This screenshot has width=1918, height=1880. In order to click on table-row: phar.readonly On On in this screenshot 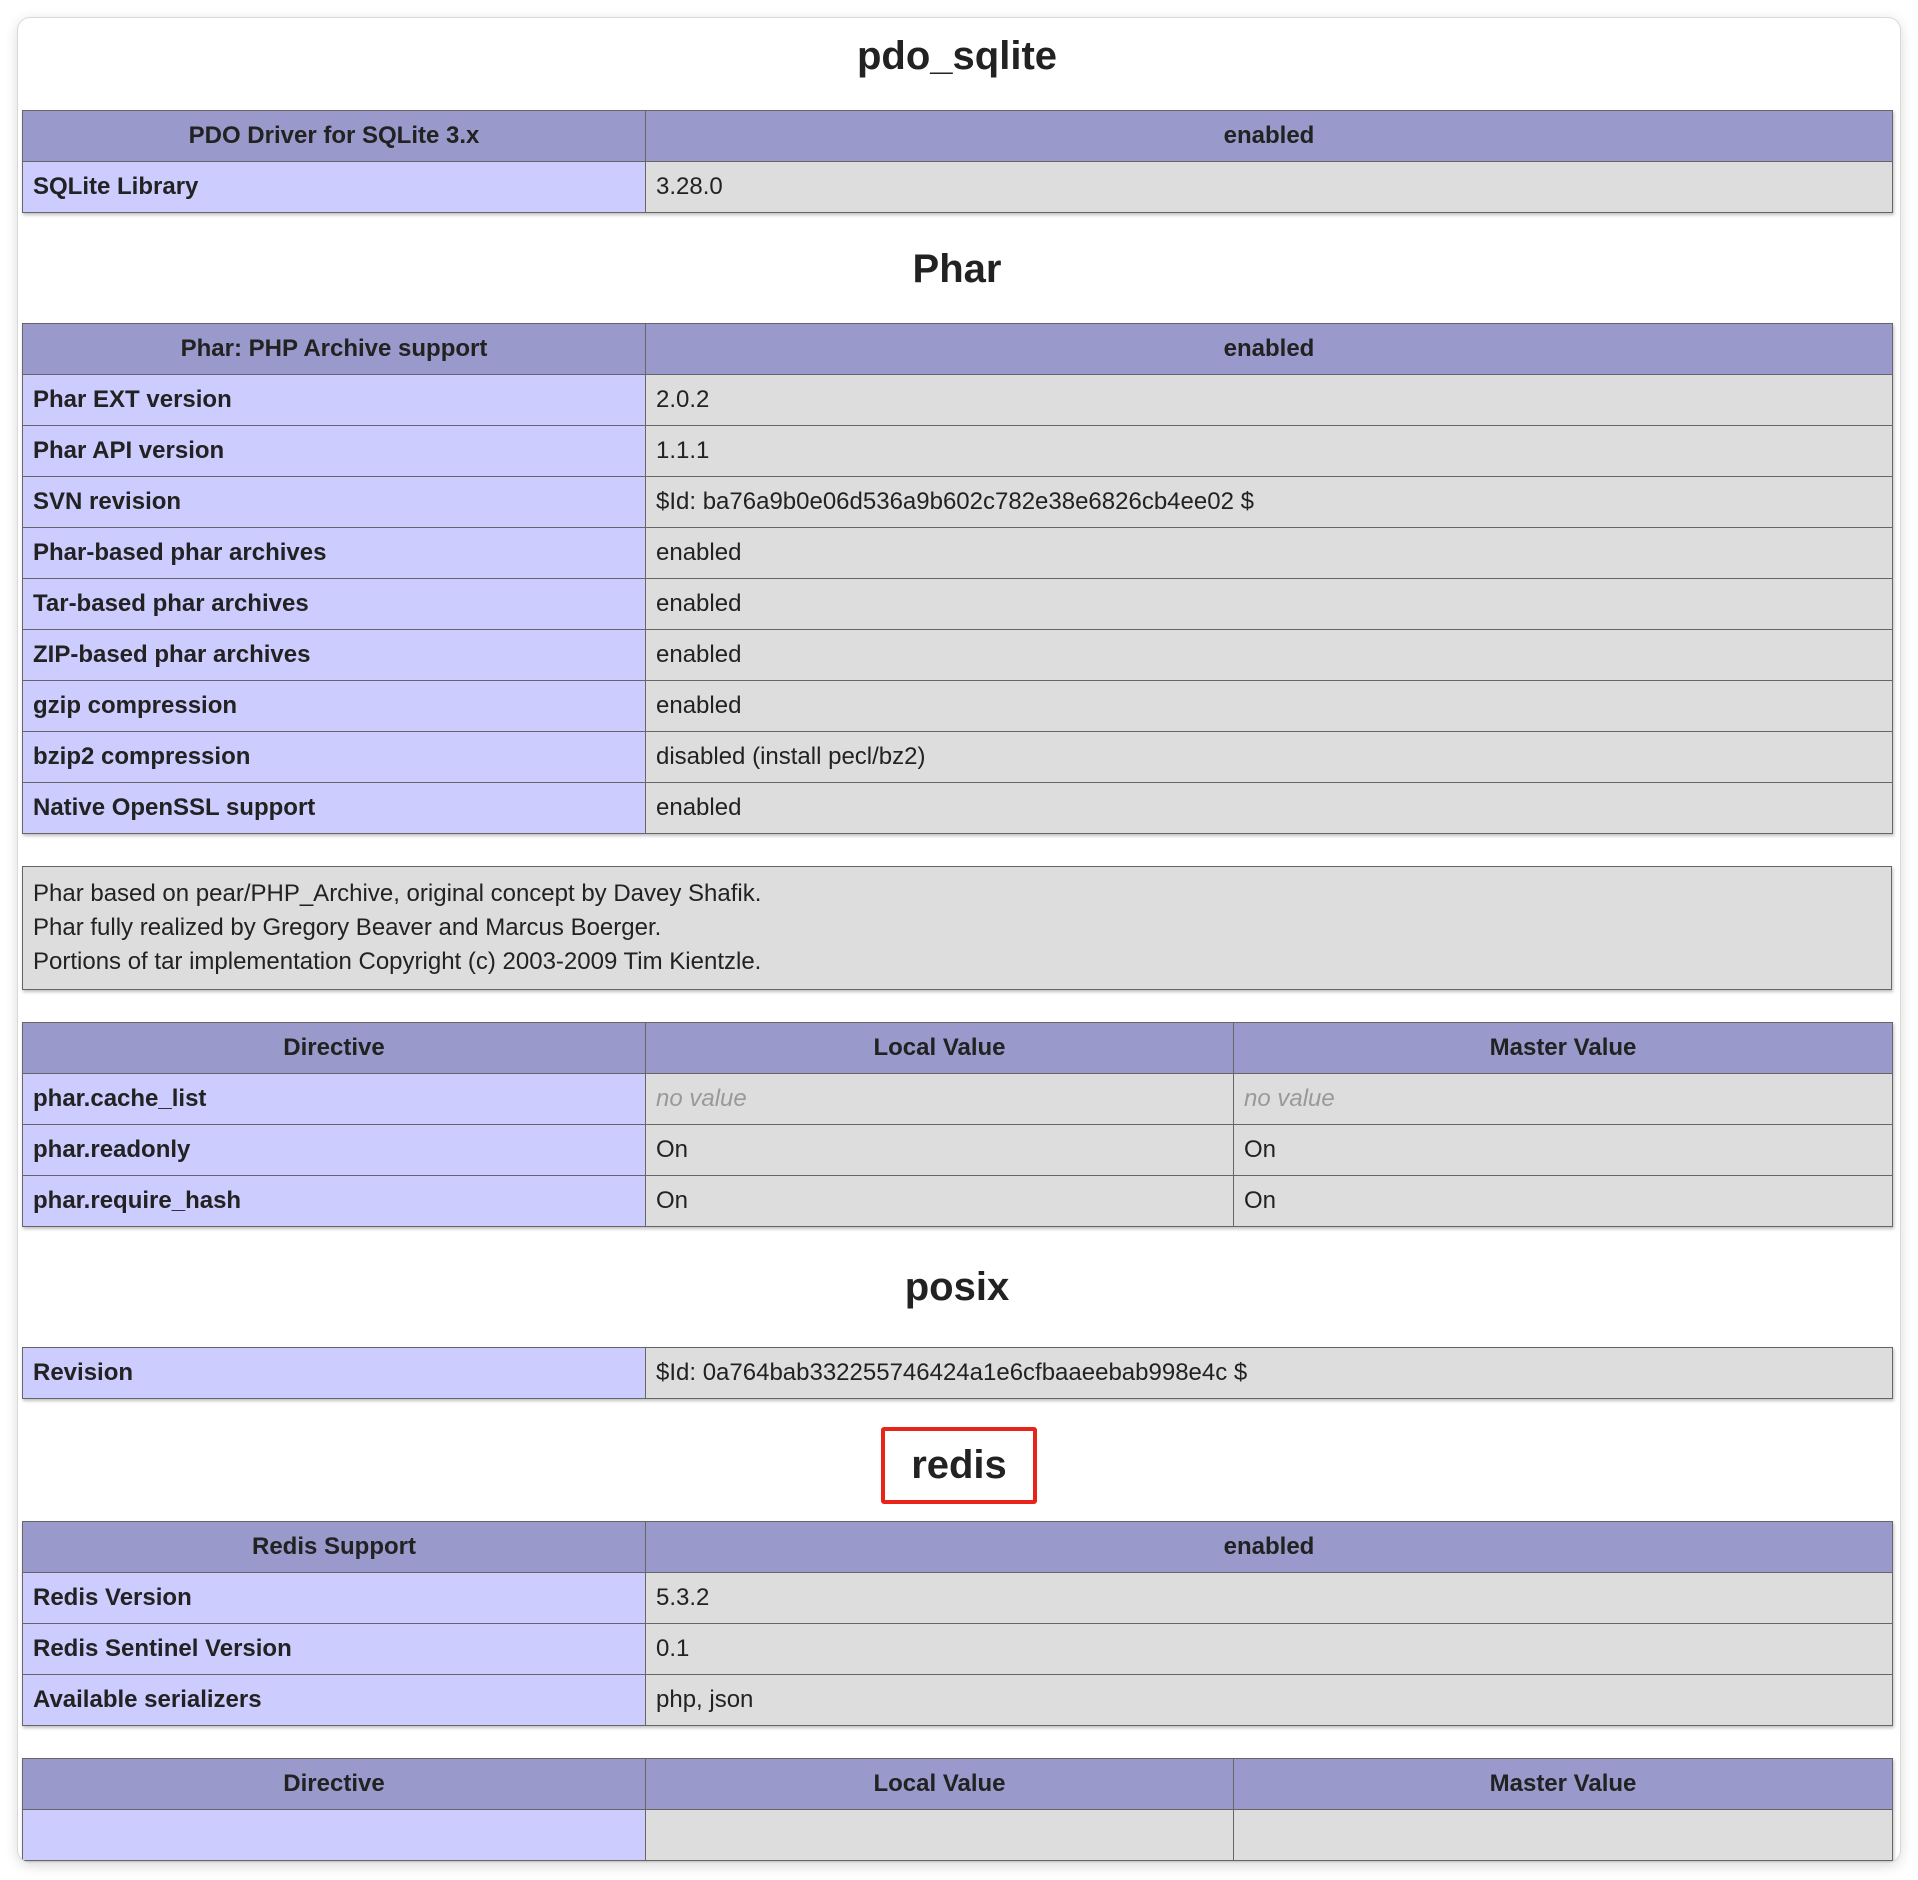, I will do `click(957, 1150)`.